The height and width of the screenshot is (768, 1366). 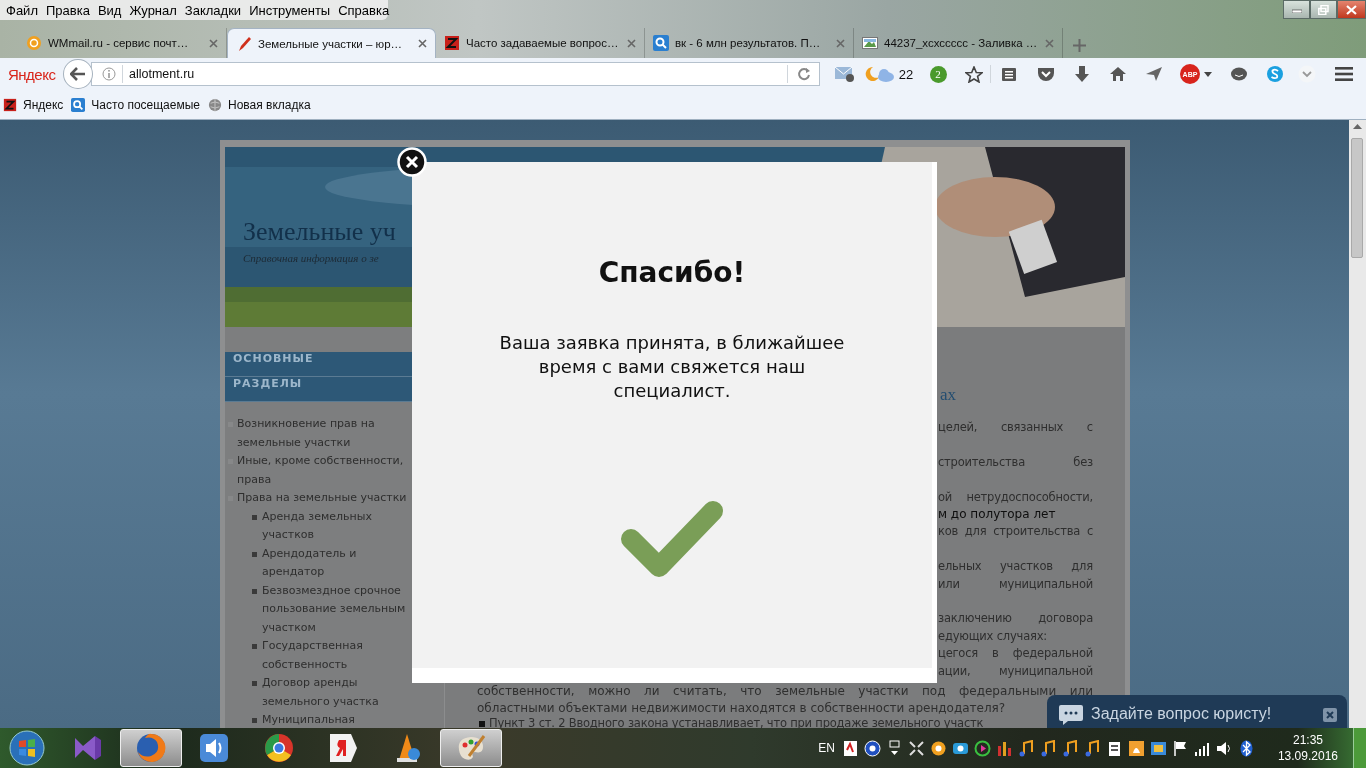 What do you see at coordinates (850, 748) in the screenshot?
I see `document-icon` at bounding box center [850, 748].